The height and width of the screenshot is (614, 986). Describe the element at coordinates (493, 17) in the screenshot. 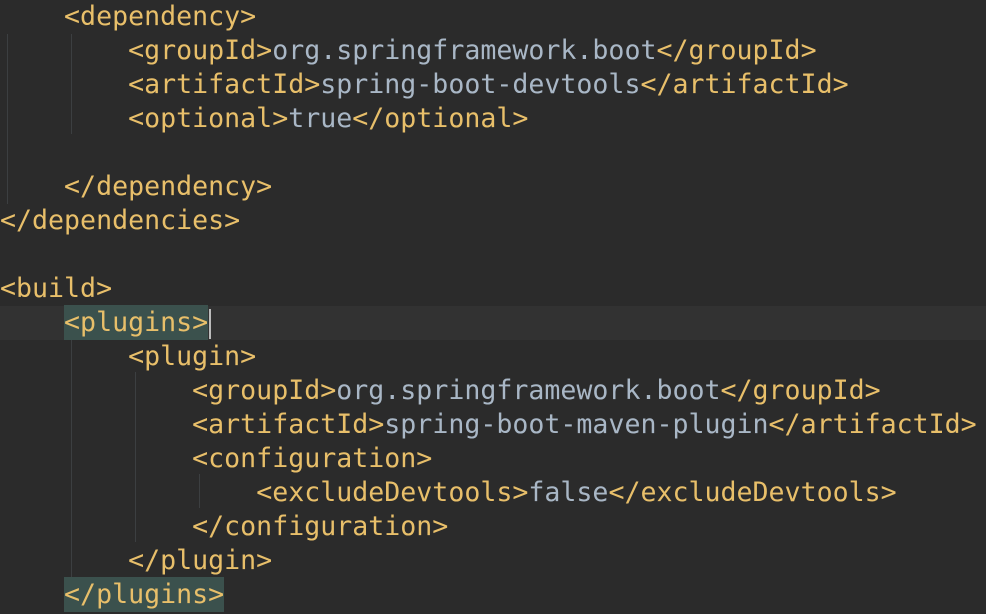

I see `code-line: <dependency>` at that location.